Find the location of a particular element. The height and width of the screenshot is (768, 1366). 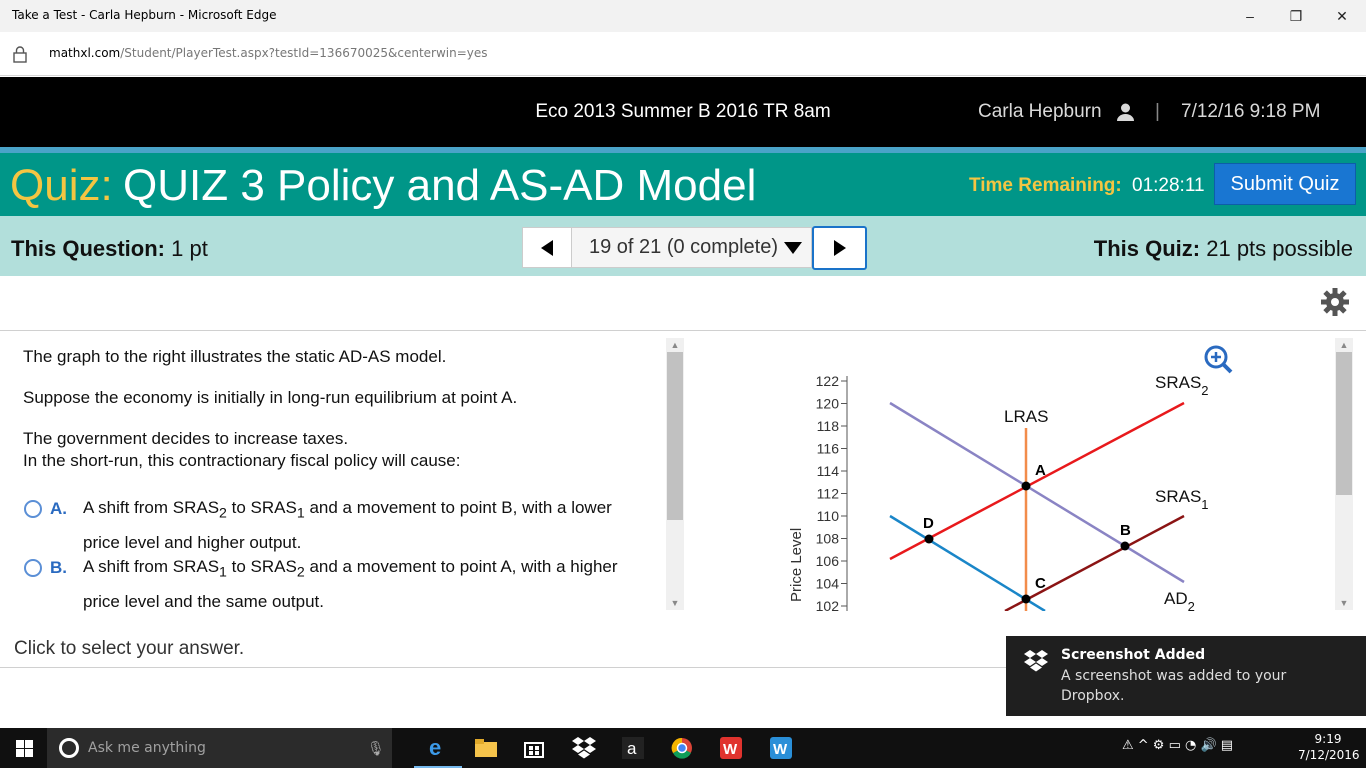

svg-text: a is located at coordinates (632, 748).